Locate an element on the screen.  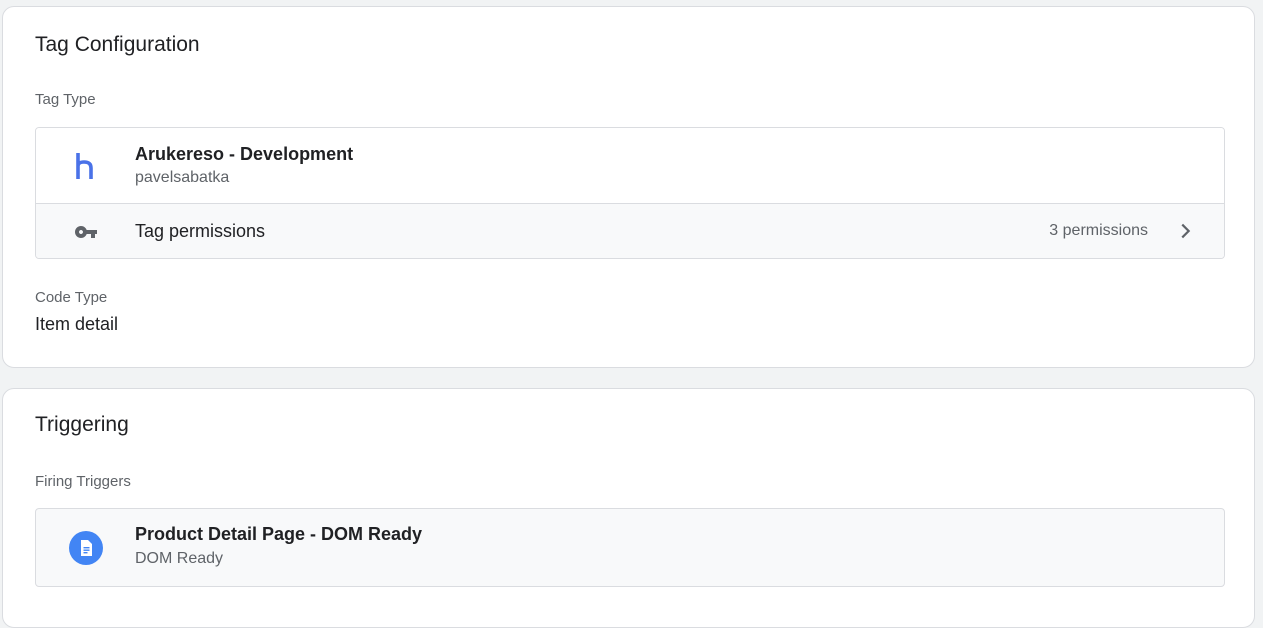
code-type-label: Code Type is located at coordinates (71, 297).